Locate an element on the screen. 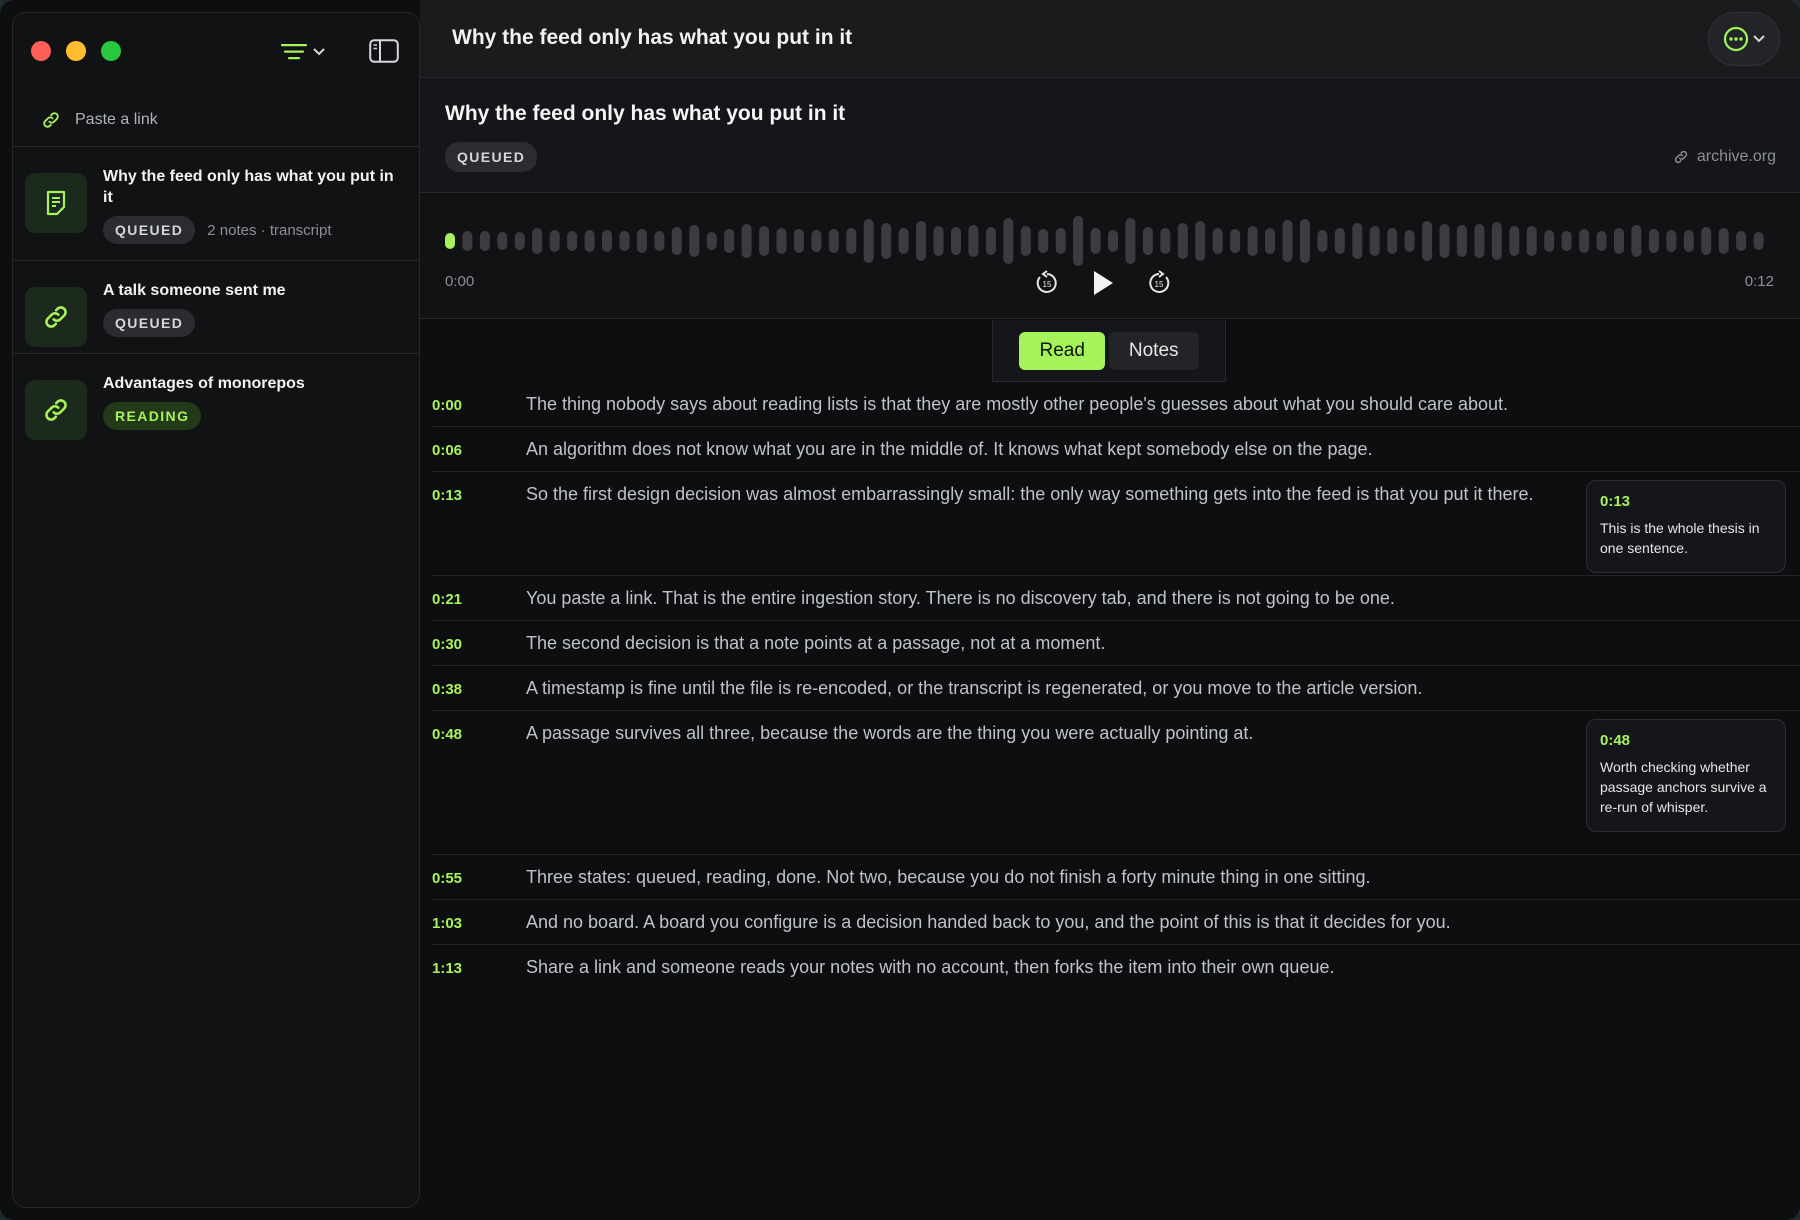  sidebar-toggle-button is located at coordinates (384, 51).